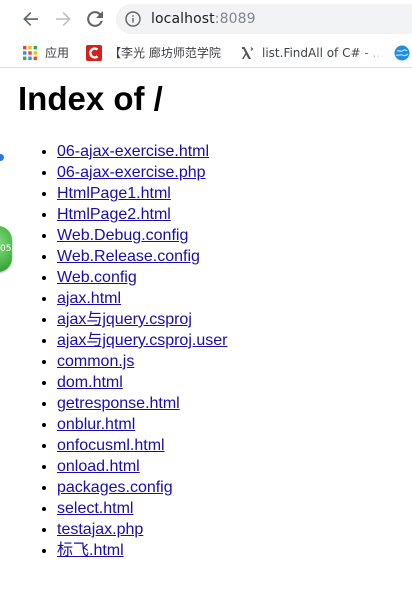 This screenshot has height=606, width=412. Describe the element at coordinates (114, 214) in the screenshot. I see `file-link: HtmlPage2.html` at that location.